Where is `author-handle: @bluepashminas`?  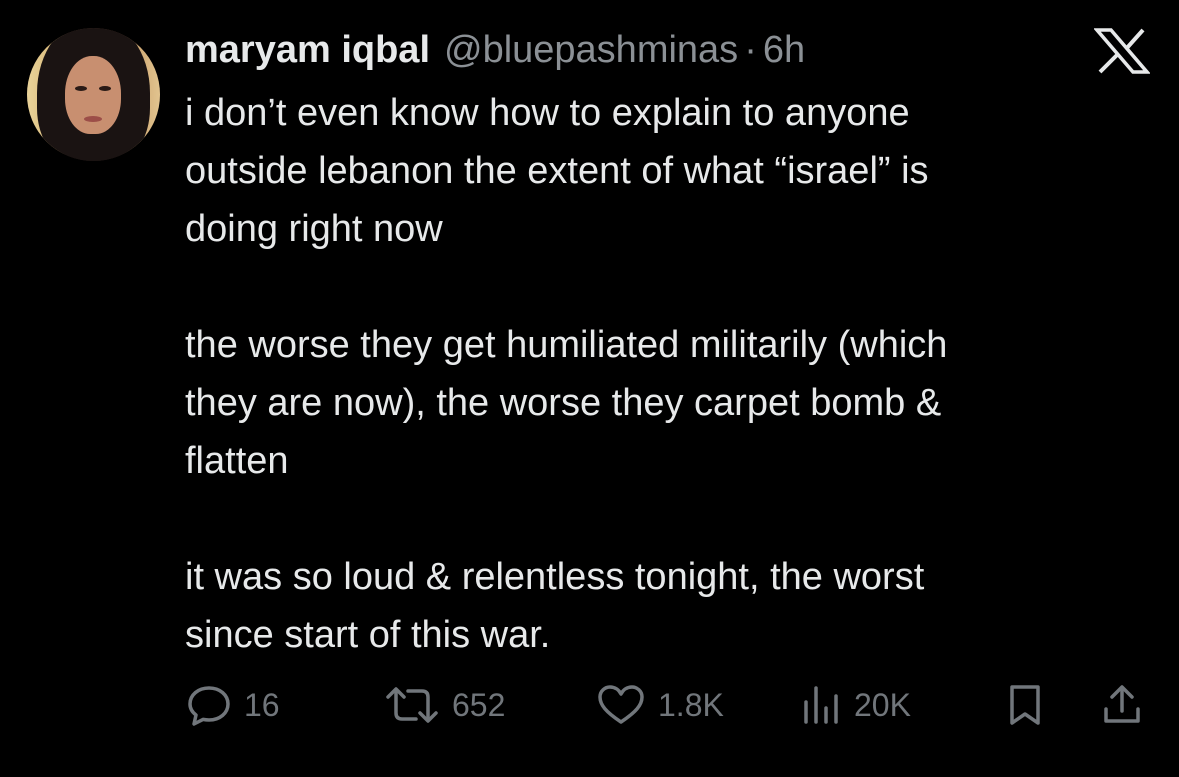
author-handle: @bluepashminas is located at coordinates (591, 50).